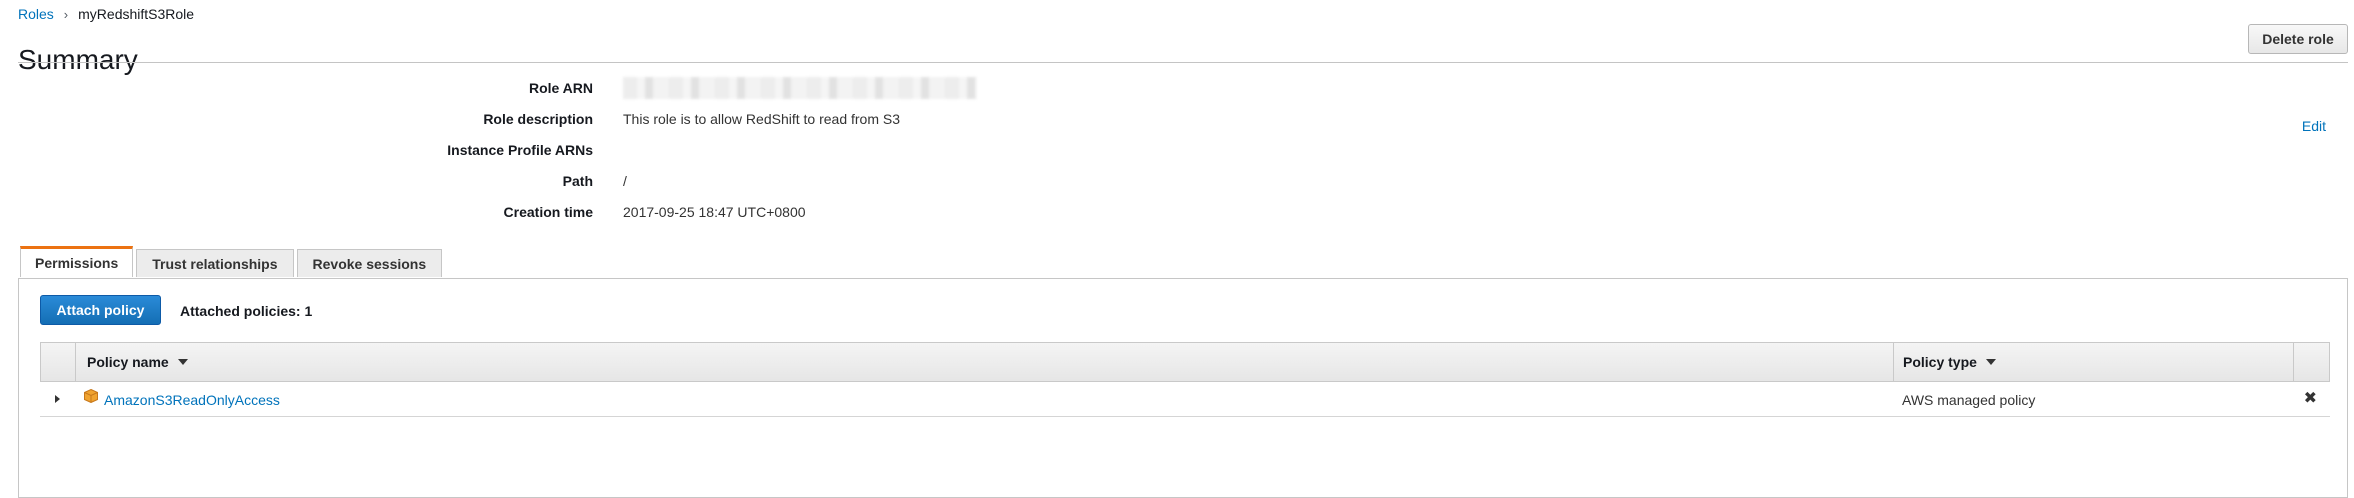 The width and height of the screenshot is (2354, 498). Describe the element at coordinates (57, 399) in the screenshot. I see `expand-row-icon` at that location.